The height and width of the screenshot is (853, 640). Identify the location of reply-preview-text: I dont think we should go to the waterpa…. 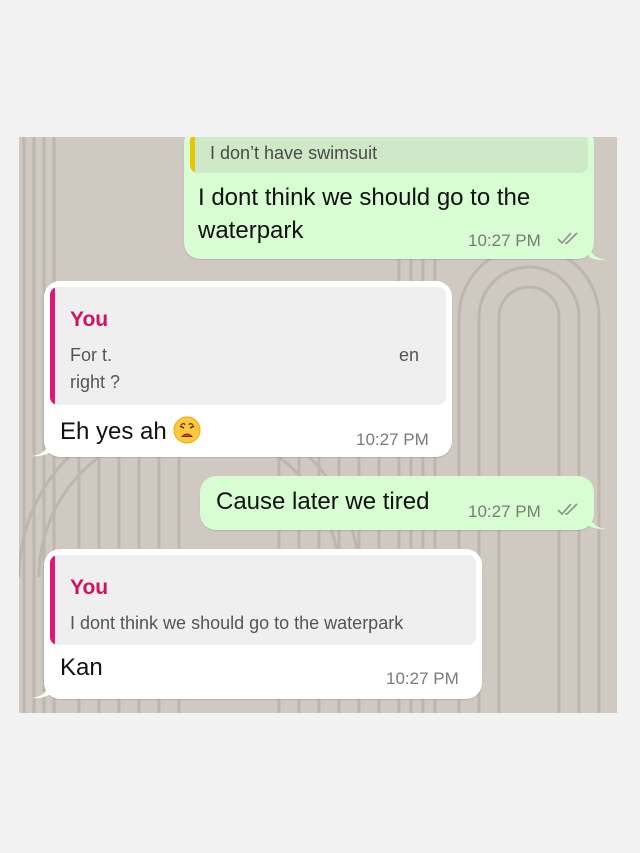
(237, 623).